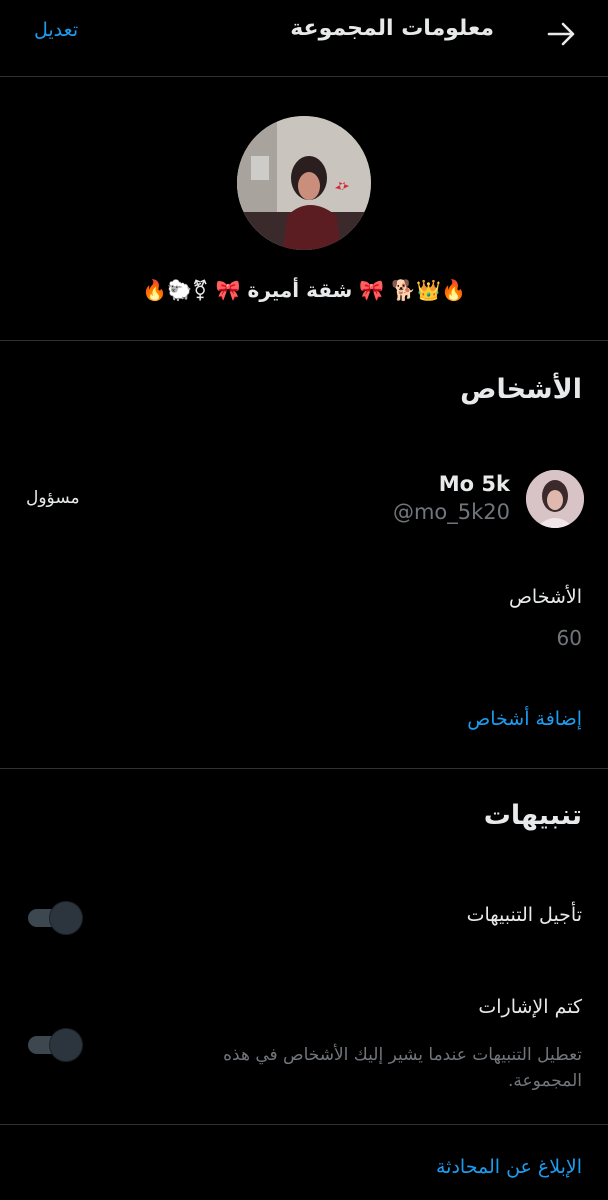  I want to click on people-section-title: الأشخاص, so click(521, 389).